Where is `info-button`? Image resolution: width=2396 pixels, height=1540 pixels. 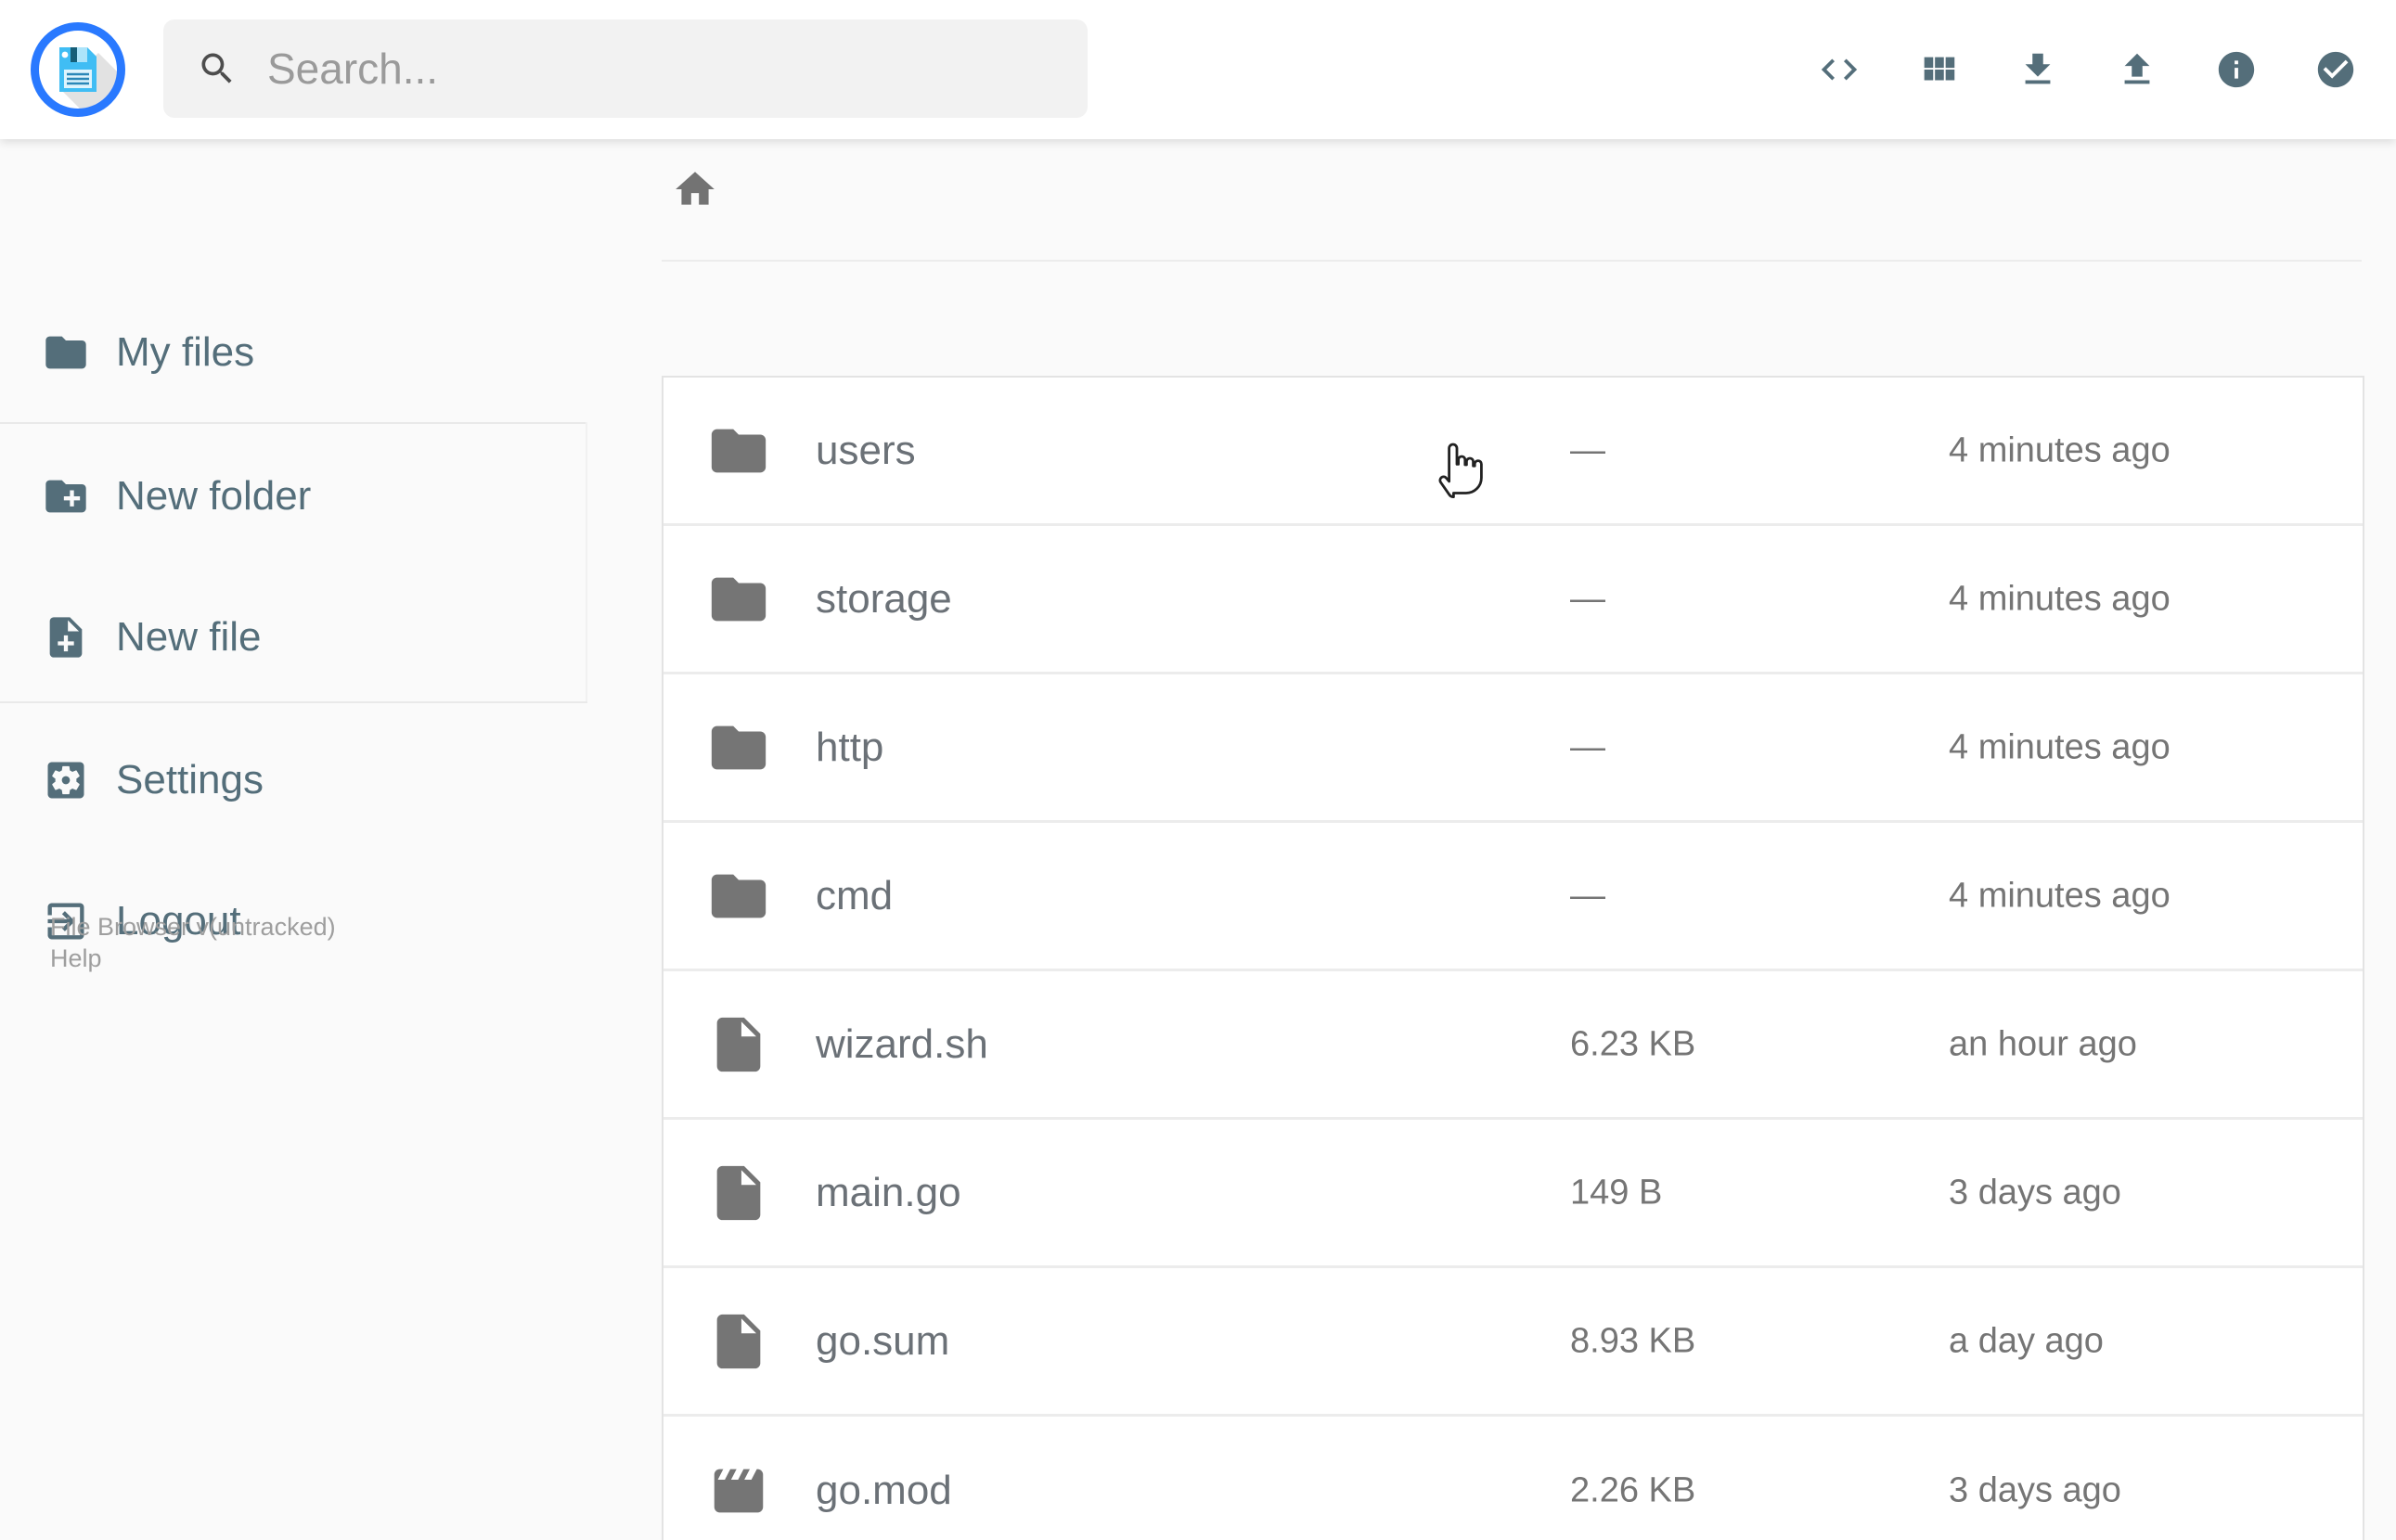
info-button is located at coordinates (2236, 69).